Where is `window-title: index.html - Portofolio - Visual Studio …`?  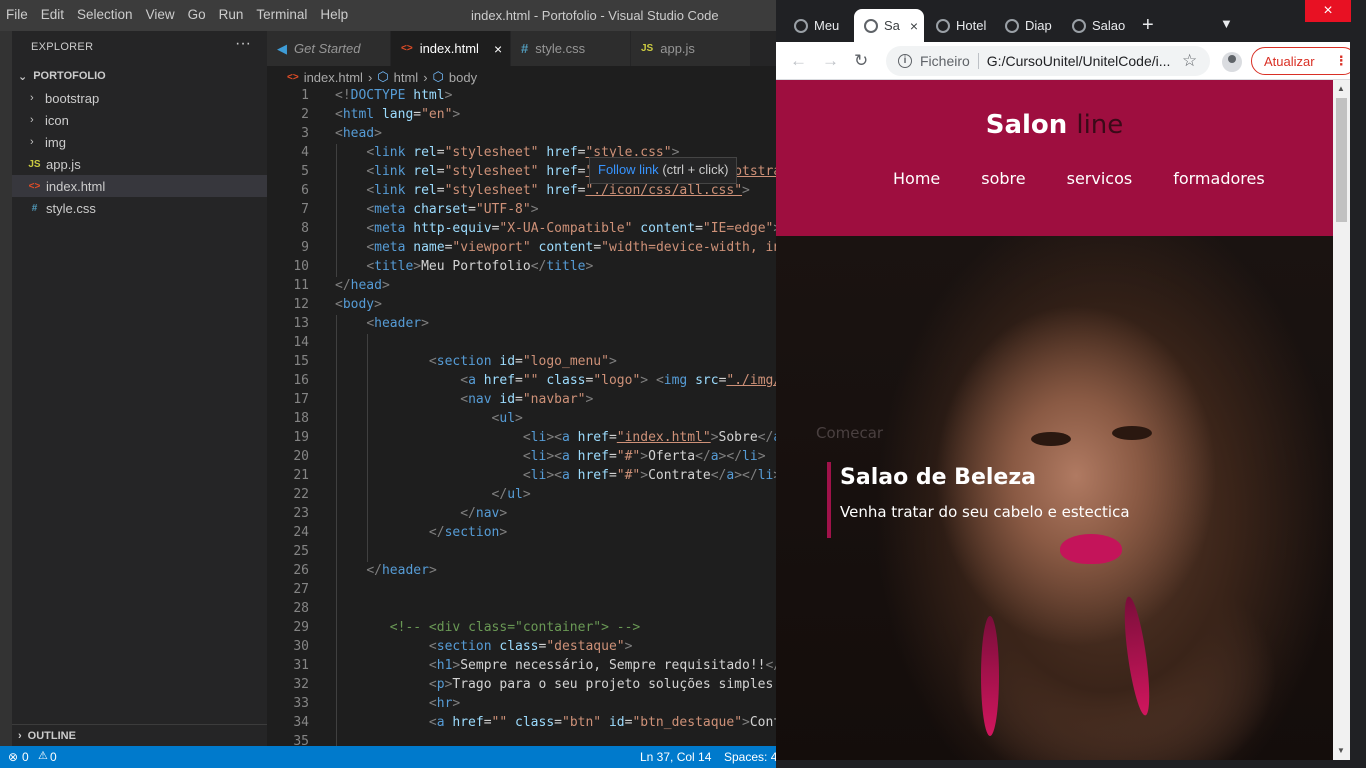
window-title: index.html - Portofolio - Visual Studio … is located at coordinates (595, 15).